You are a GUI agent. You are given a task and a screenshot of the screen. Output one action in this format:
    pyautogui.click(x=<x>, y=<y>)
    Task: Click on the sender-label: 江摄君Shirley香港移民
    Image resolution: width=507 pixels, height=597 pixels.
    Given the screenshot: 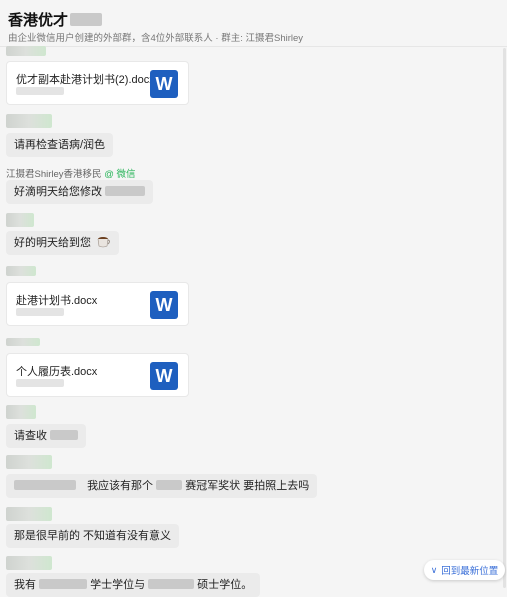 What is the action you would take?
    pyautogui.click(x=54, y=174)
    